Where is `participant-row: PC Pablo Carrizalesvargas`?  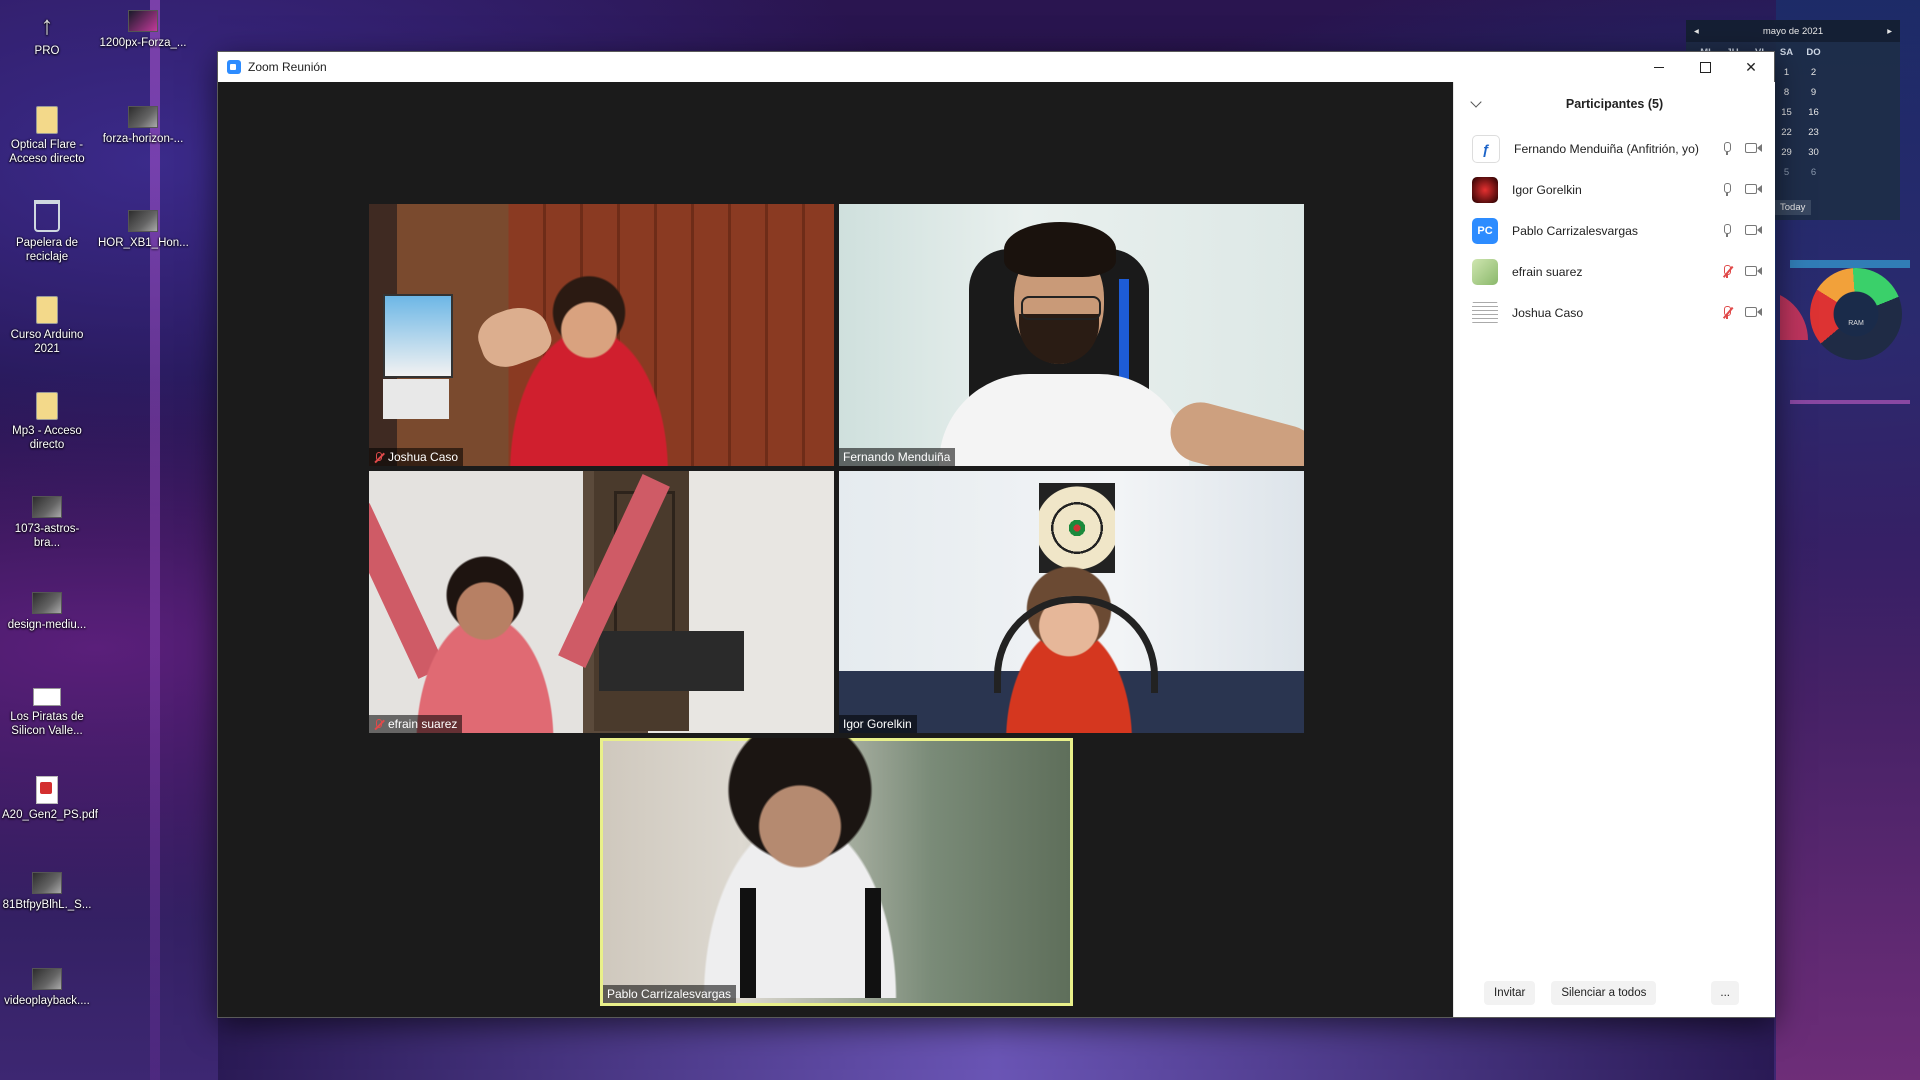
participant-row: PC Pablo Carrizalesvargas is located at coordinates (1614, 230).